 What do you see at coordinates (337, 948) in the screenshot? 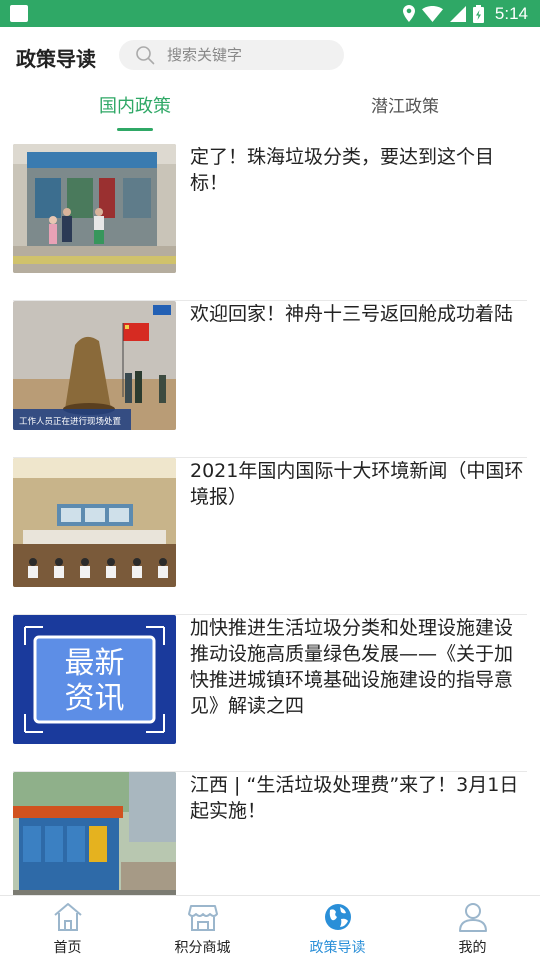
I see `nav-label: 政策导读` at bounding box center [337, 948].